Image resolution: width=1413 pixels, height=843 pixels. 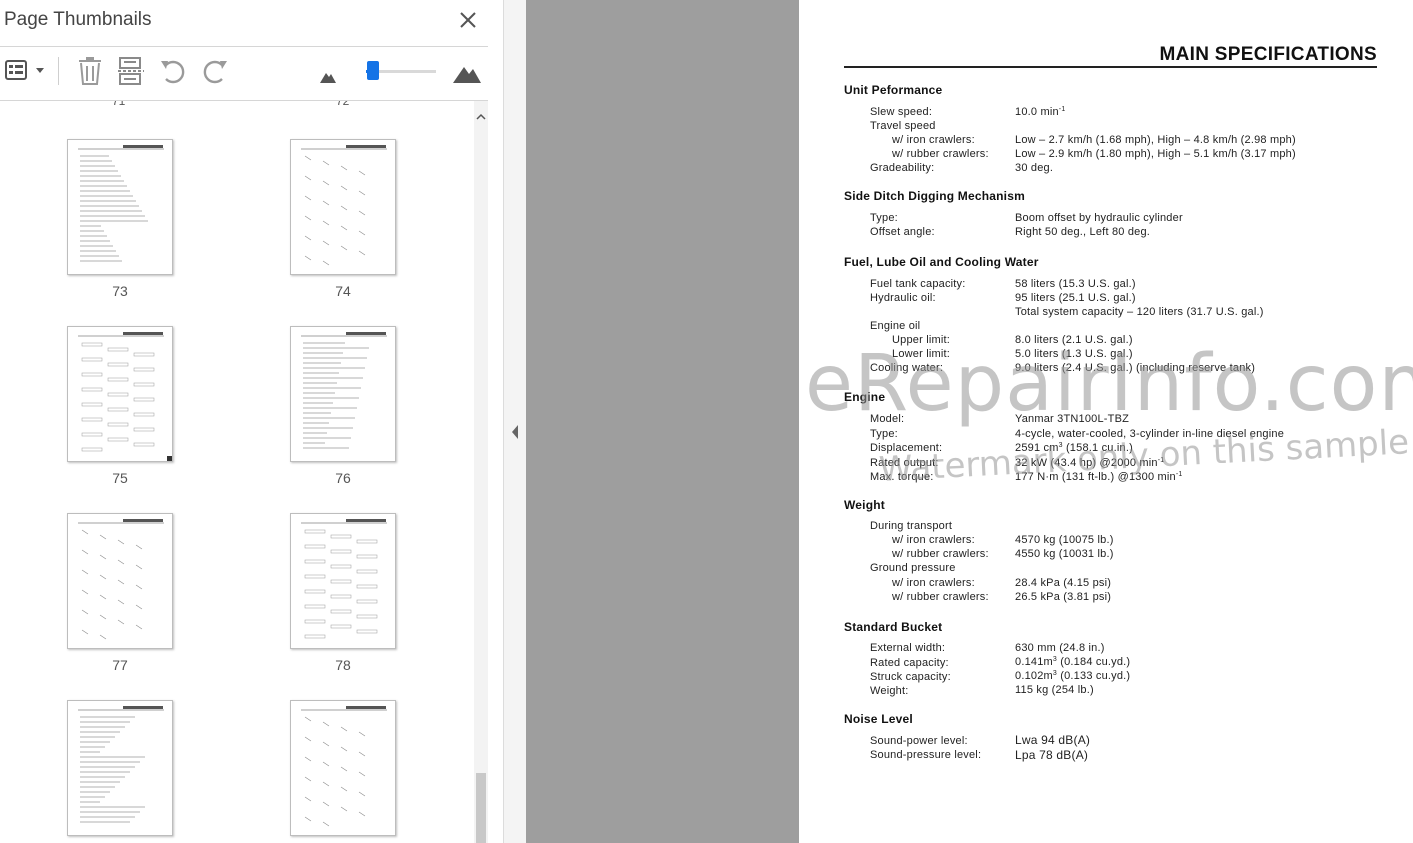 What do you see at coordinates (514, 421) in the screenshot?
I see `panel-splitter` at bounding box center [514, 421].